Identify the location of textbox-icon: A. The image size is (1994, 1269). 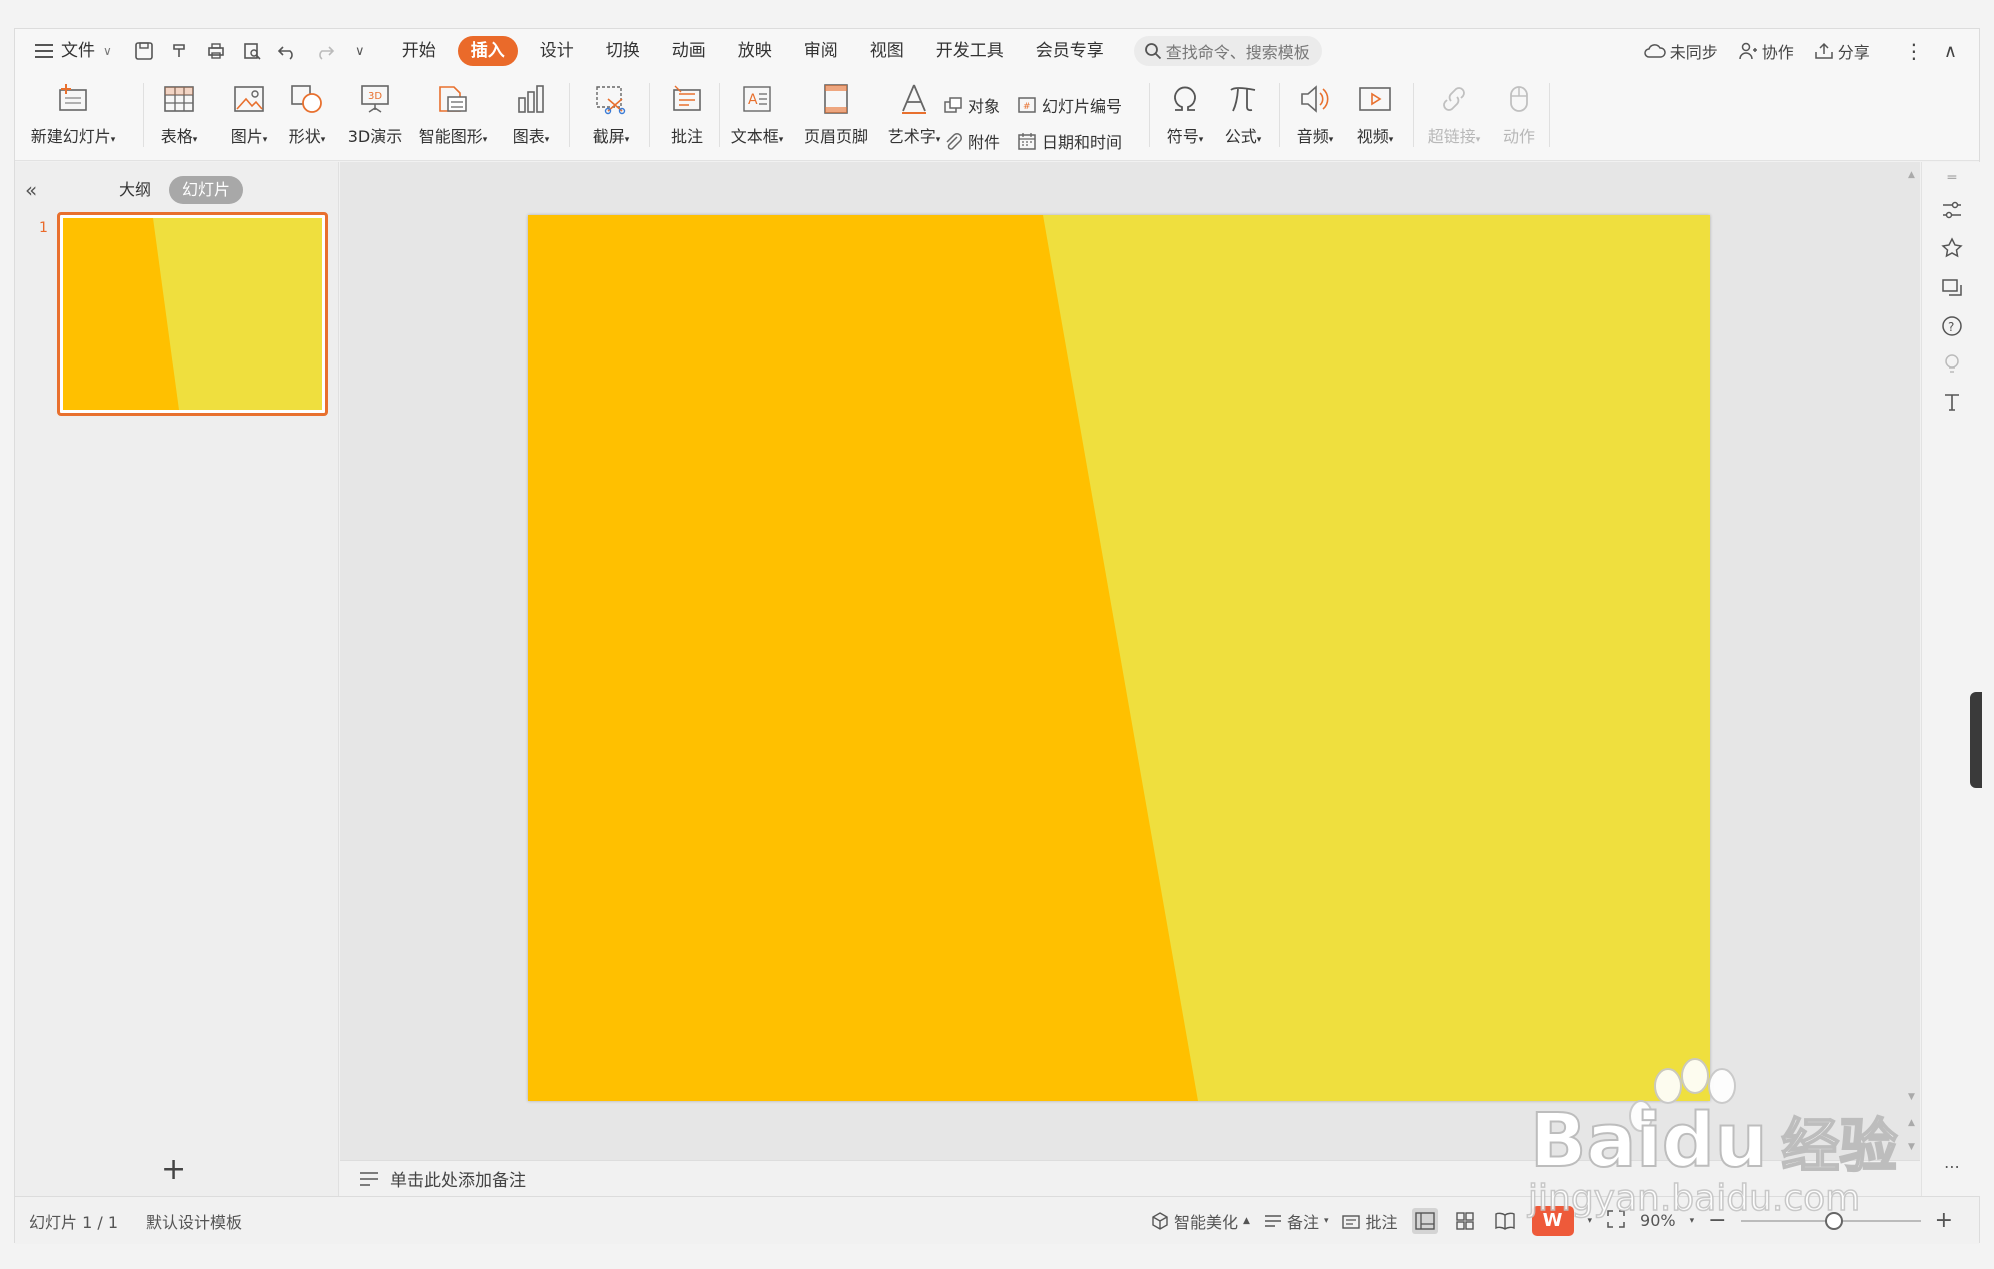
(757, 99).